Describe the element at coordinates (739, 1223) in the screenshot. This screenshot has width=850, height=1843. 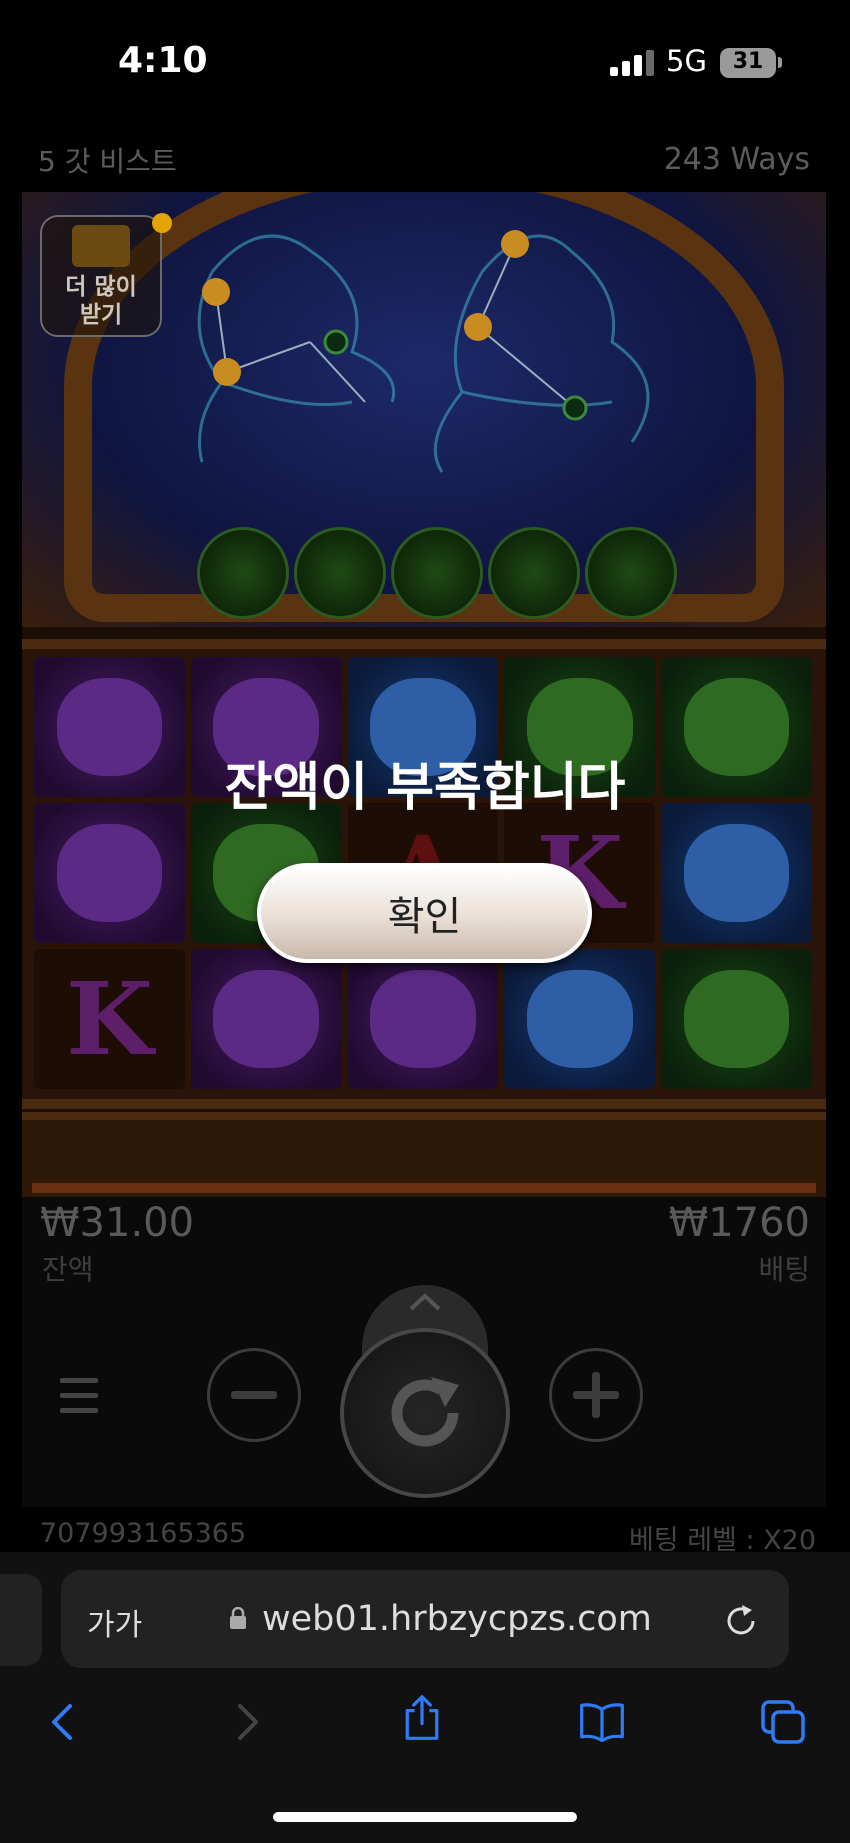
I see `bet-value: ₩1760` at that location.